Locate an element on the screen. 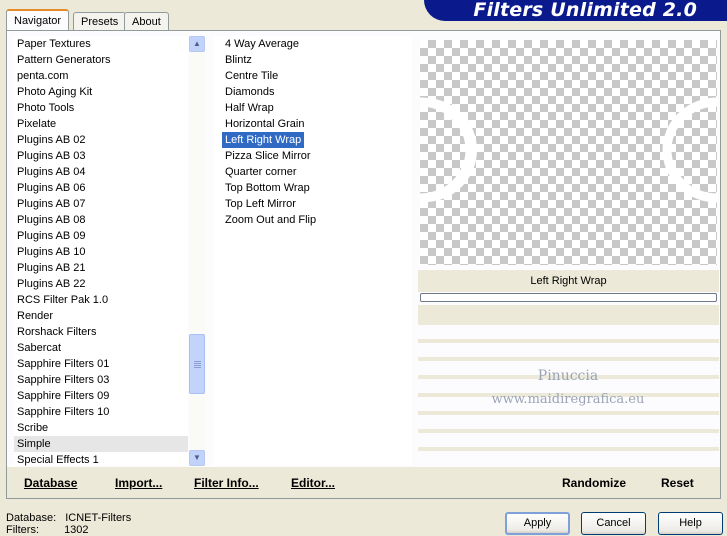 Image resolution: width=727 pixels, height=536 pixels. randomize-button: Randomize is located at coordinates (594, 483).